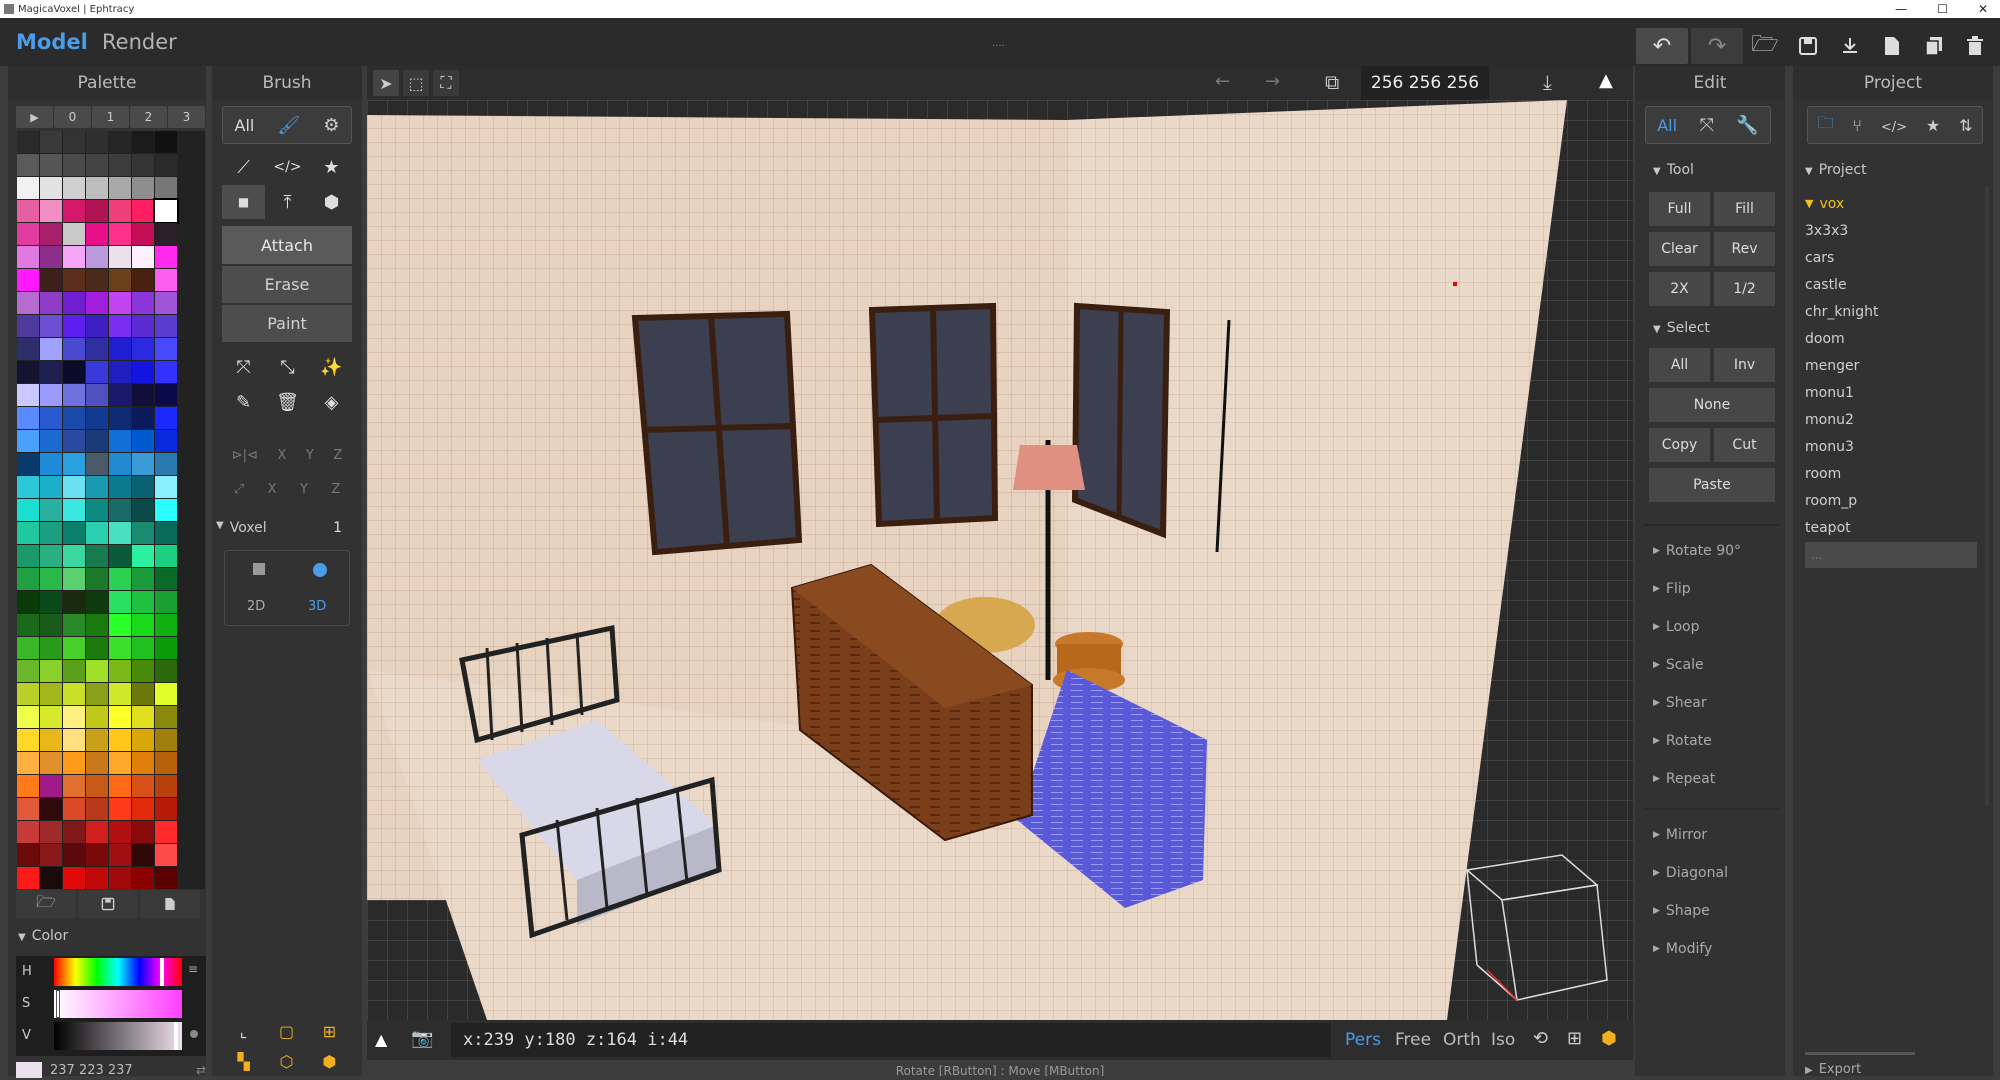 The height and width of the screenshot is (1080, 2000). I want to click on duplicate-button, so click(1934, 46).